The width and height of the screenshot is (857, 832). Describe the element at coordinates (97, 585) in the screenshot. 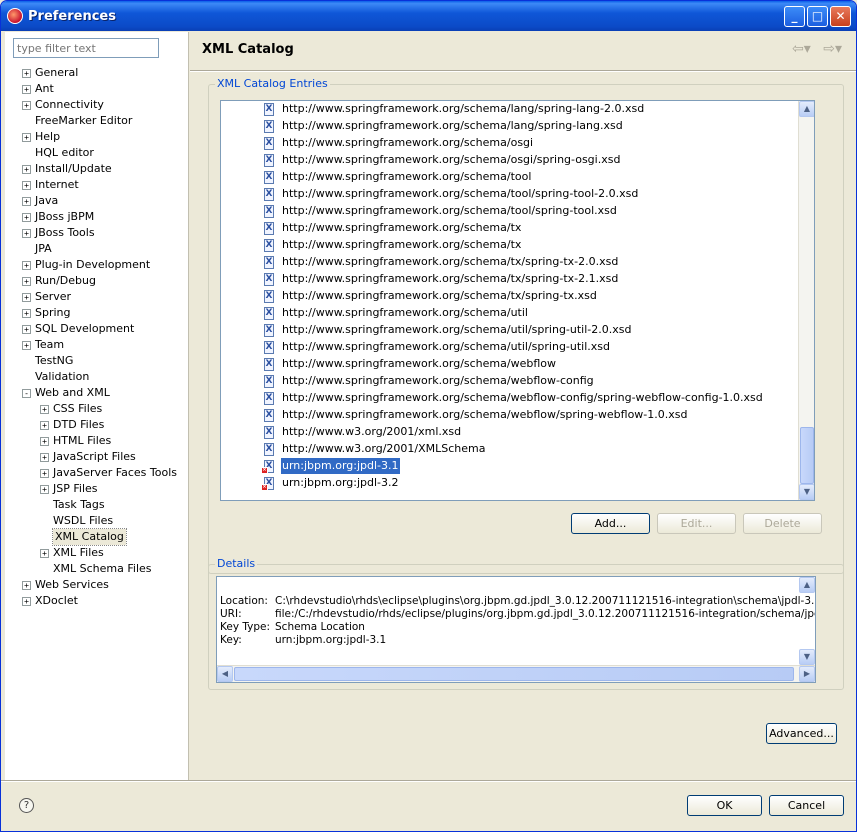

I see `tree-item: + Web Services` at that location.